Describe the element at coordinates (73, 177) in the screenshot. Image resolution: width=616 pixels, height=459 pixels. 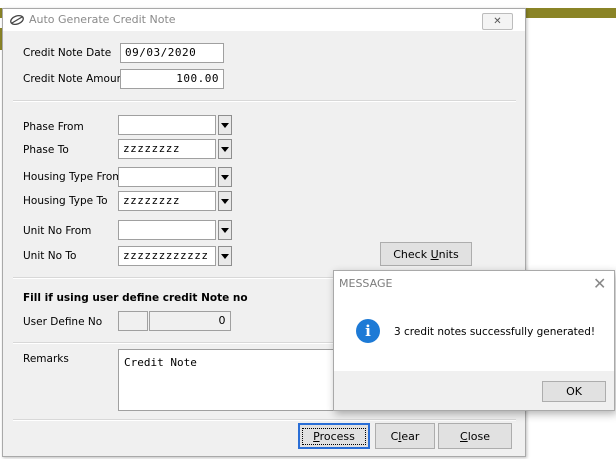
I see `housing-type-from-label: Housing Type From` at that location.